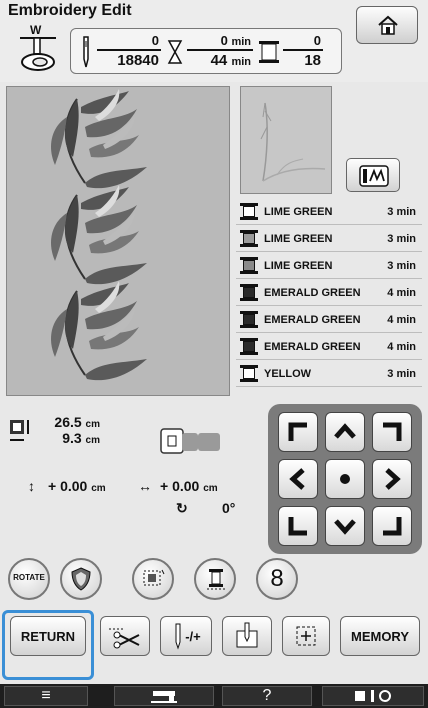 This screenshot has width=428, height=708. Describe the element at coordinates (36, 30) in the screenshot. I see `presser-foot-label: W` at that location.